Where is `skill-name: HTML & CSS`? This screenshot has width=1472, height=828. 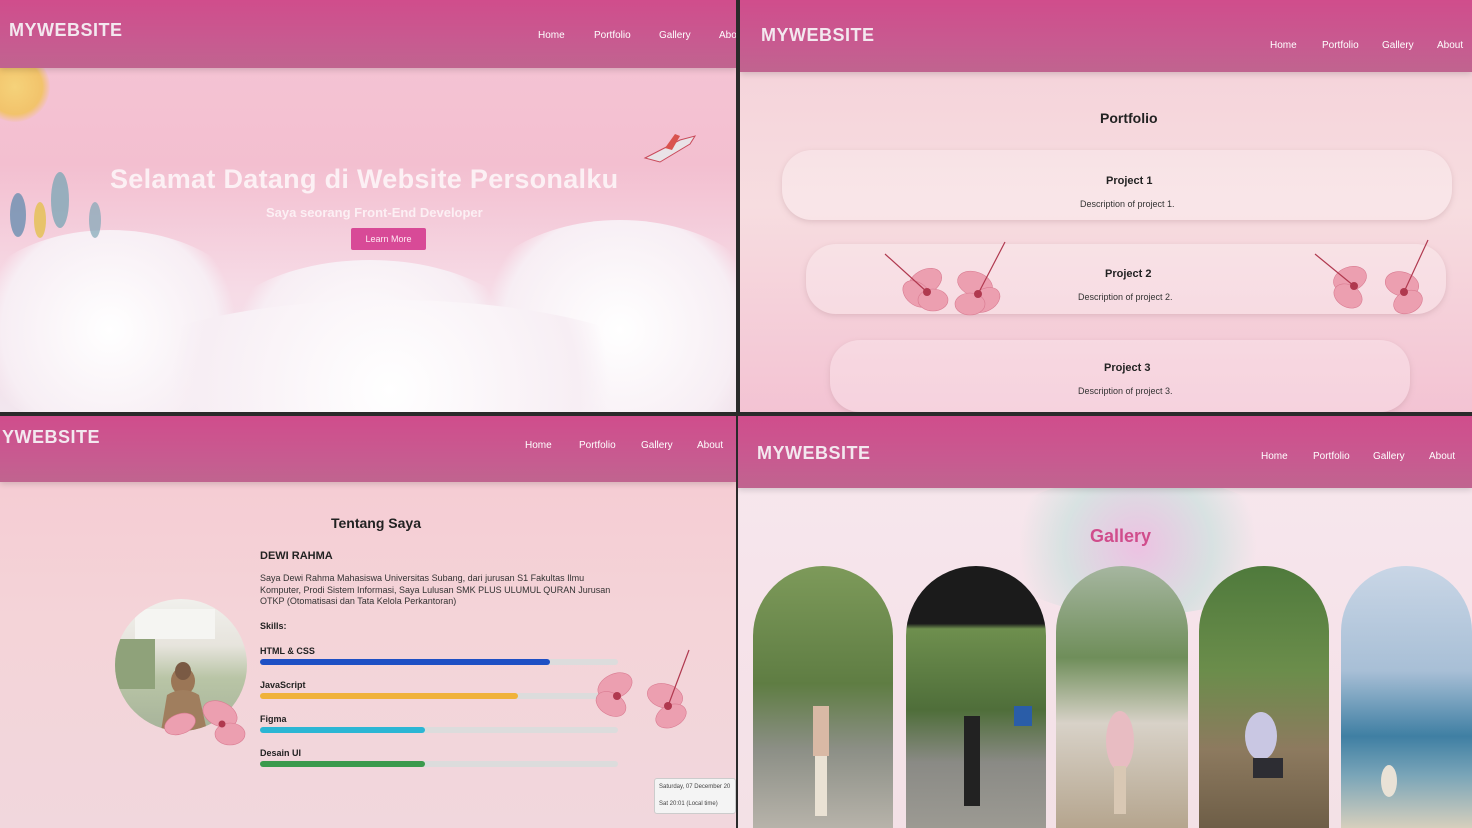
skill-name: HTML & CSS is located at coordinates (287, 651).